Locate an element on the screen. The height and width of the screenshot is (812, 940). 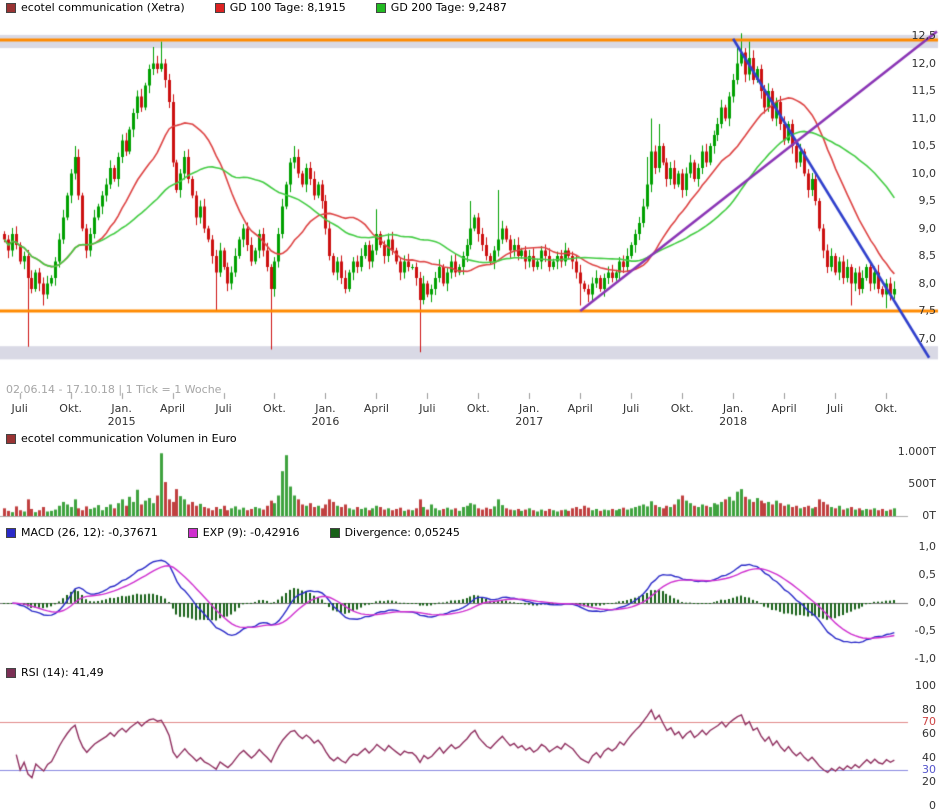
macd-y-axis-label: 1,0 is located at coordinates (927, 546).